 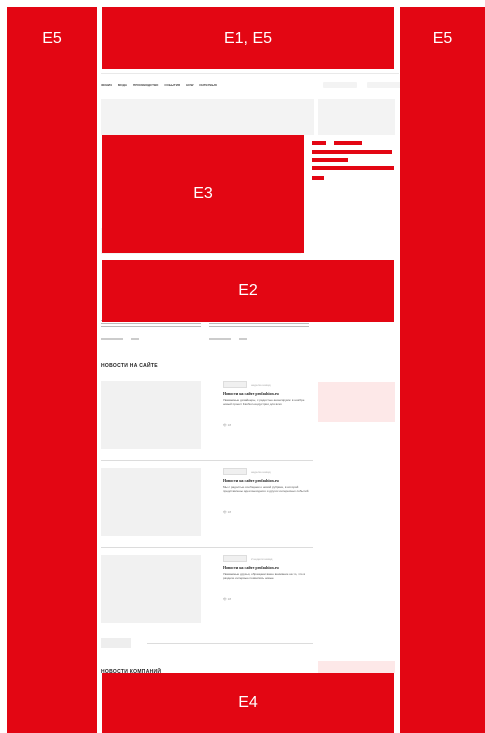 I want to click on annotation-label: E3, so click(x=203, y=193).